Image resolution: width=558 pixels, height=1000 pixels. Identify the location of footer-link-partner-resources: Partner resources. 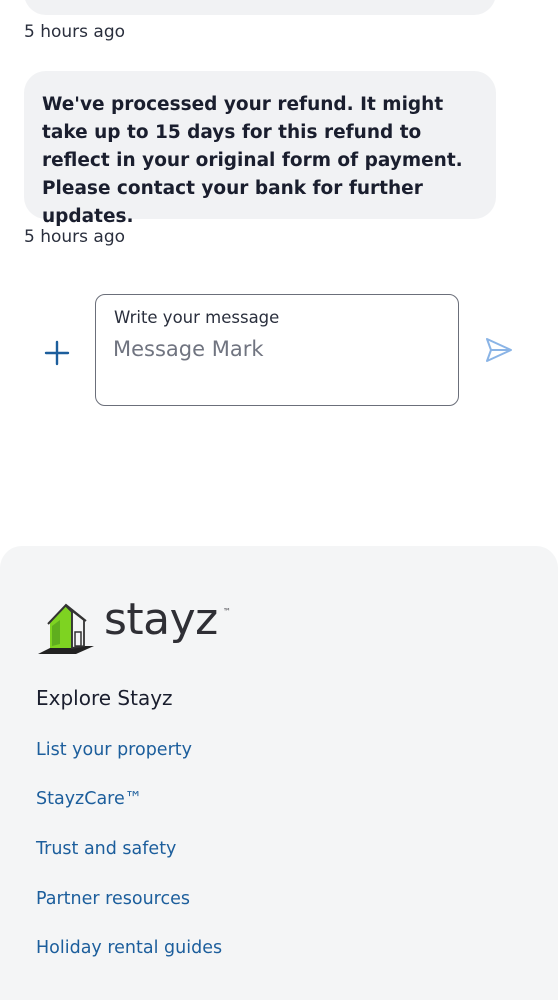
(113, 899).